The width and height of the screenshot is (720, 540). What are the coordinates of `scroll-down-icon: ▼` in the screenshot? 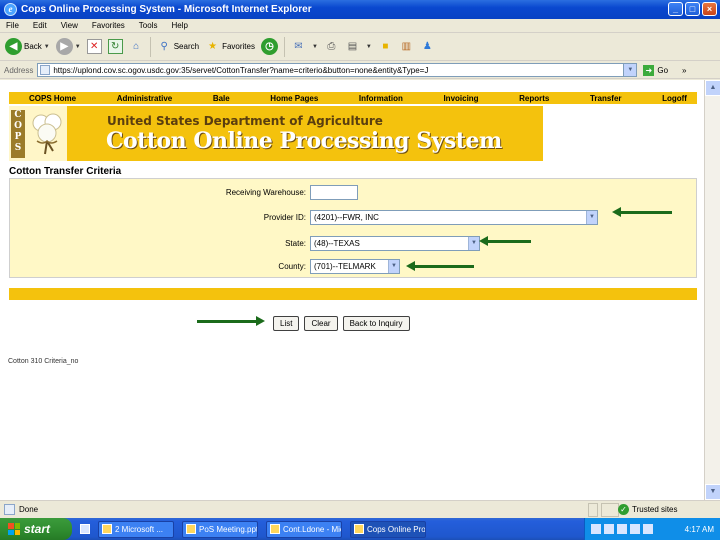 It's located at (712, 492).